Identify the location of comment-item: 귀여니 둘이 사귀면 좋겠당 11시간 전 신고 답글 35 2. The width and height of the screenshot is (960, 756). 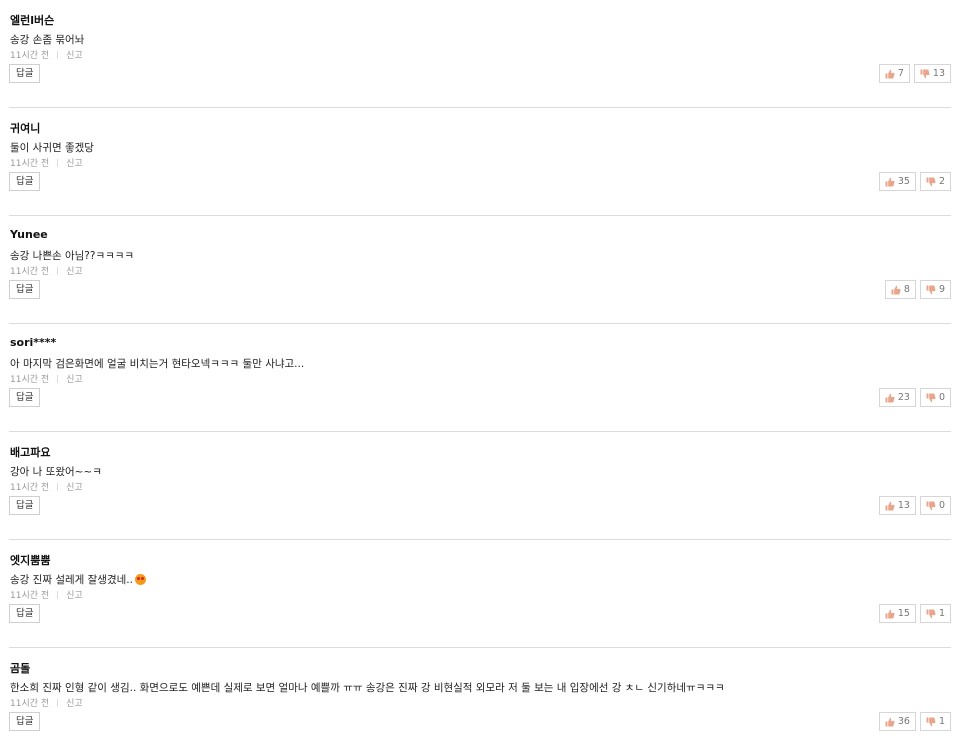
(480, 162).